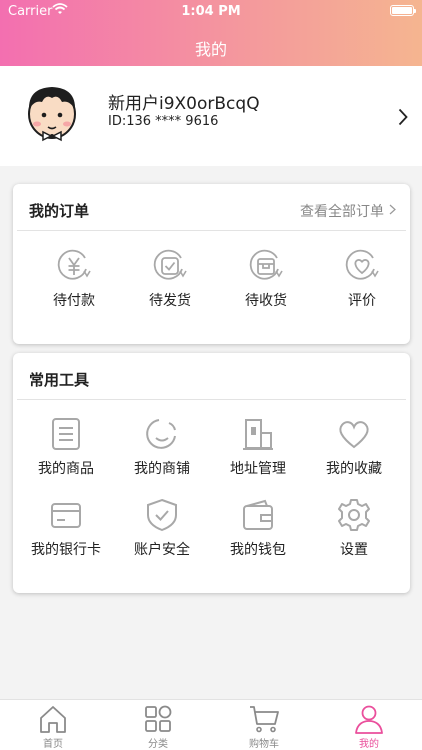 The image size is (422, 750). Describe the element at coordinates (264, 744) in the screenshot. I see `tab-label: 购物车` at that location.